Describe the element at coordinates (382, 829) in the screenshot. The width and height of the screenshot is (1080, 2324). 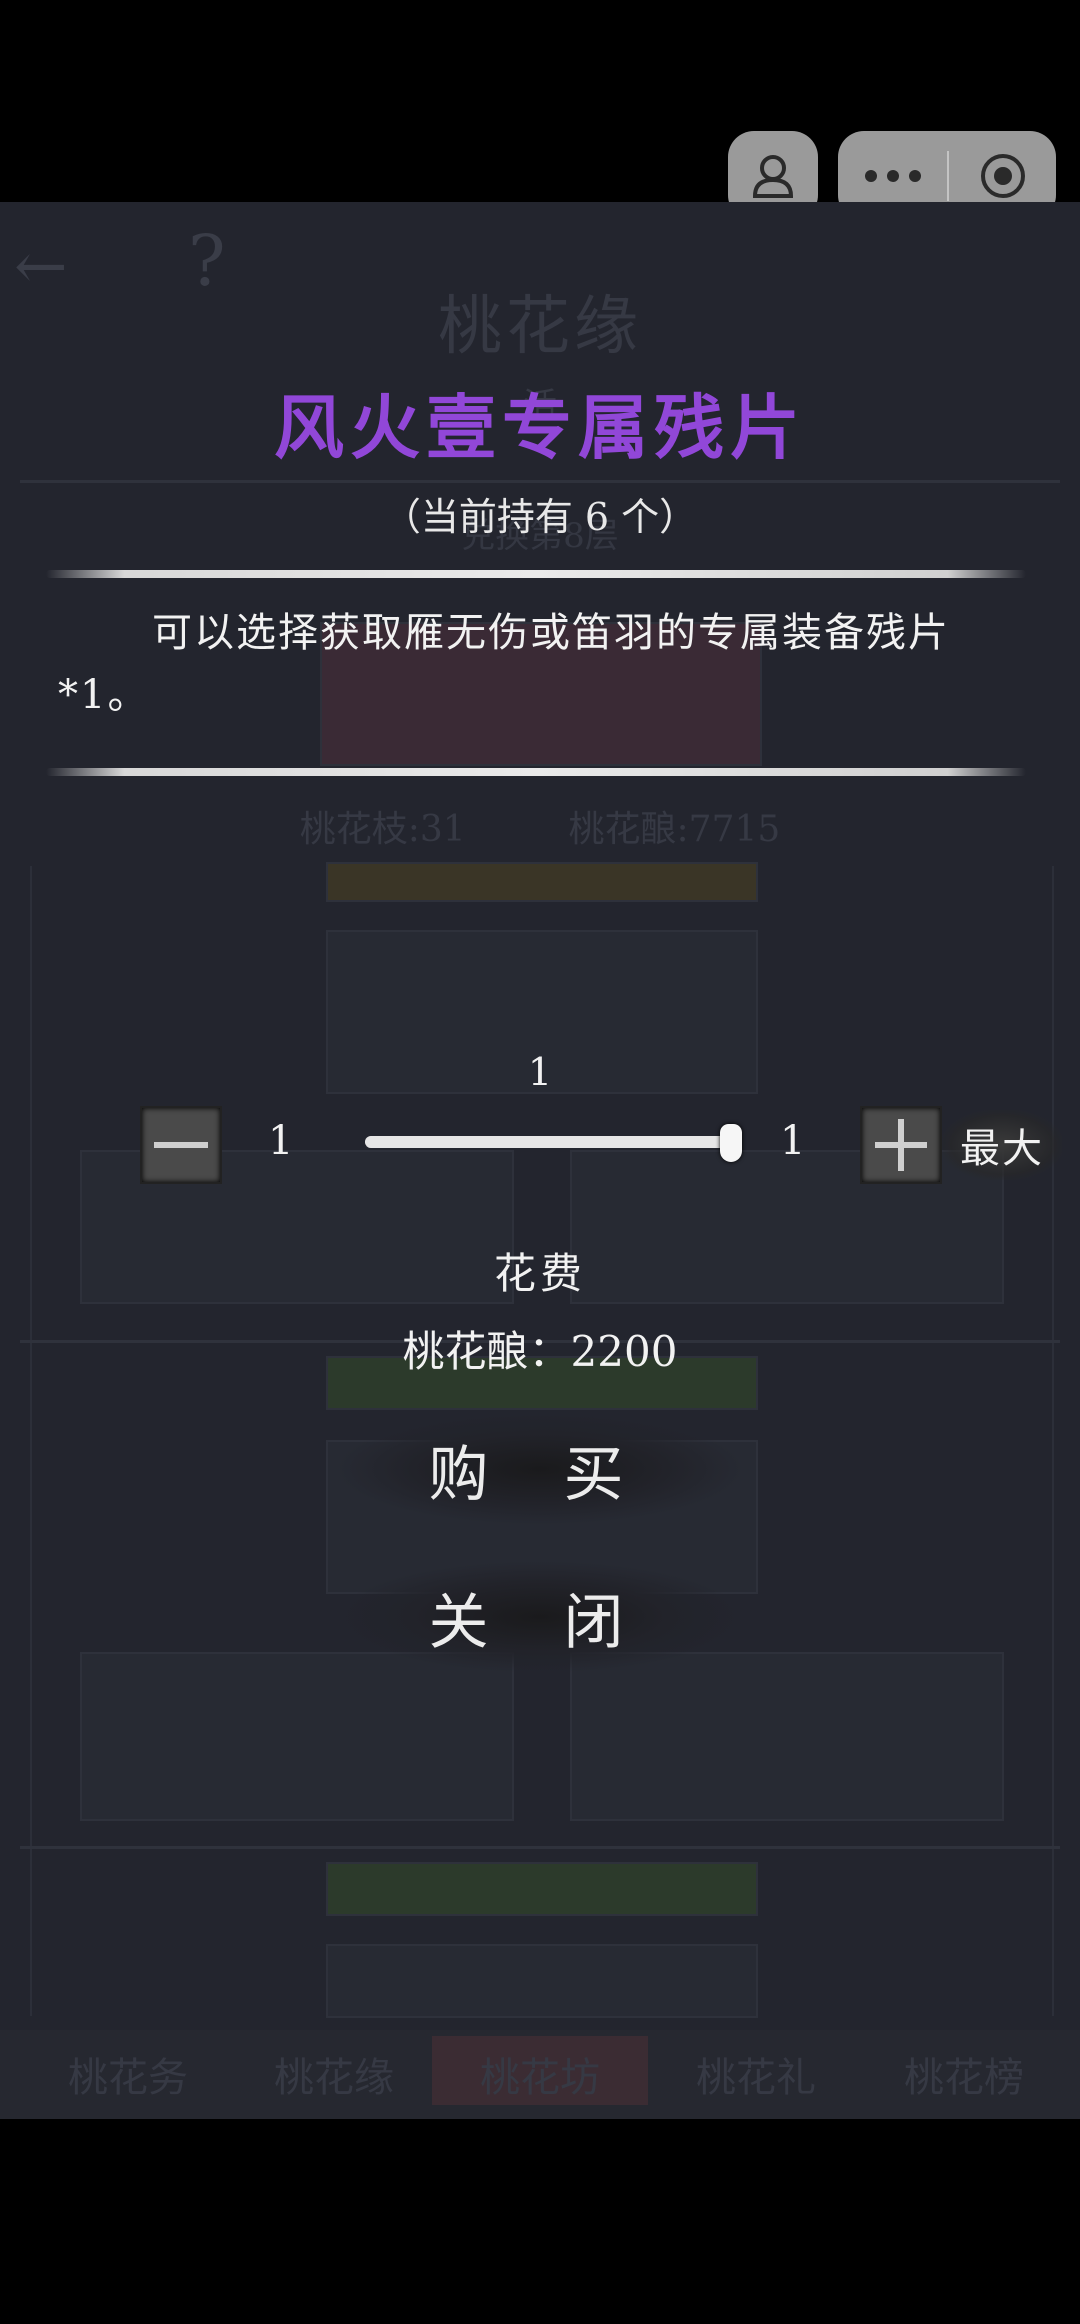
I see `background-branch-count: 桃花枝:31` at that location.